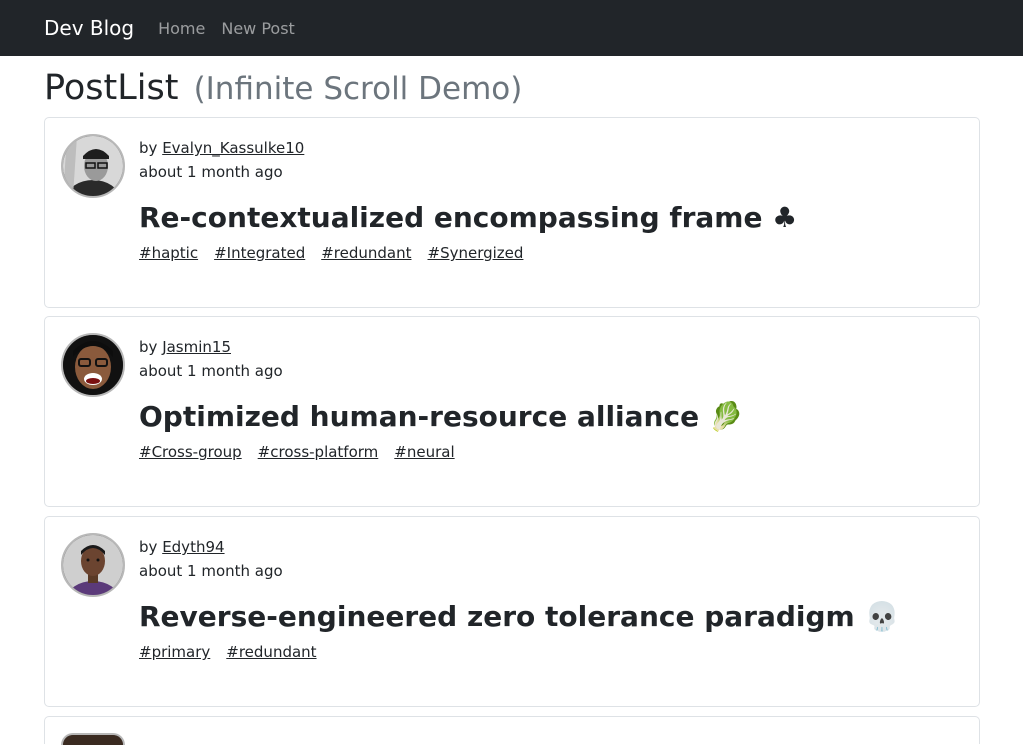  What do you see at coordinates (257, 28) in the screenshot?
I see `nav-link-new-post: New Post` at bounding box center [257, 28].